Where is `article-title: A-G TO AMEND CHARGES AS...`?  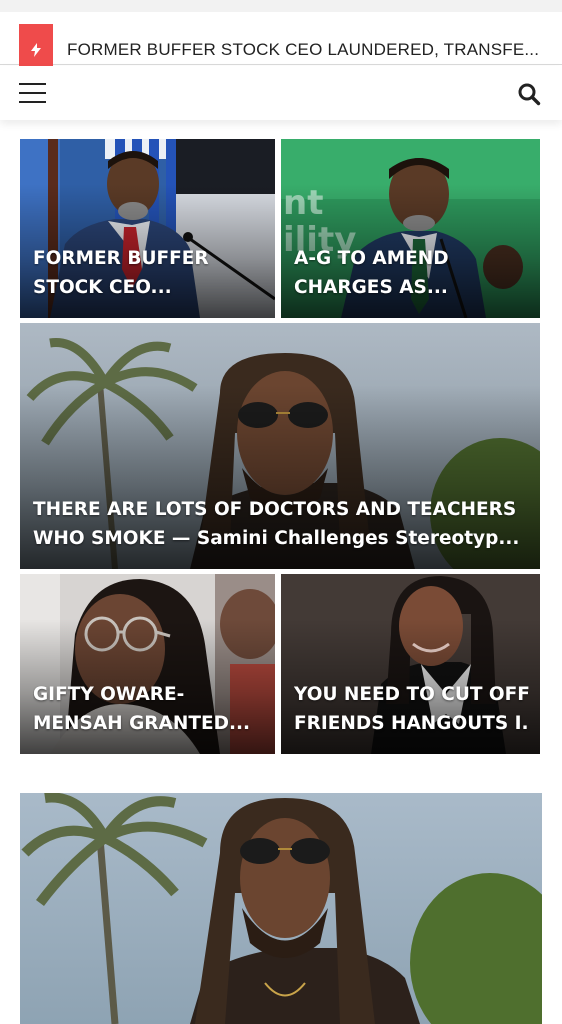 article-title: A-G TO AMEND CHARGES AS... is located at coordinates (412, 273).